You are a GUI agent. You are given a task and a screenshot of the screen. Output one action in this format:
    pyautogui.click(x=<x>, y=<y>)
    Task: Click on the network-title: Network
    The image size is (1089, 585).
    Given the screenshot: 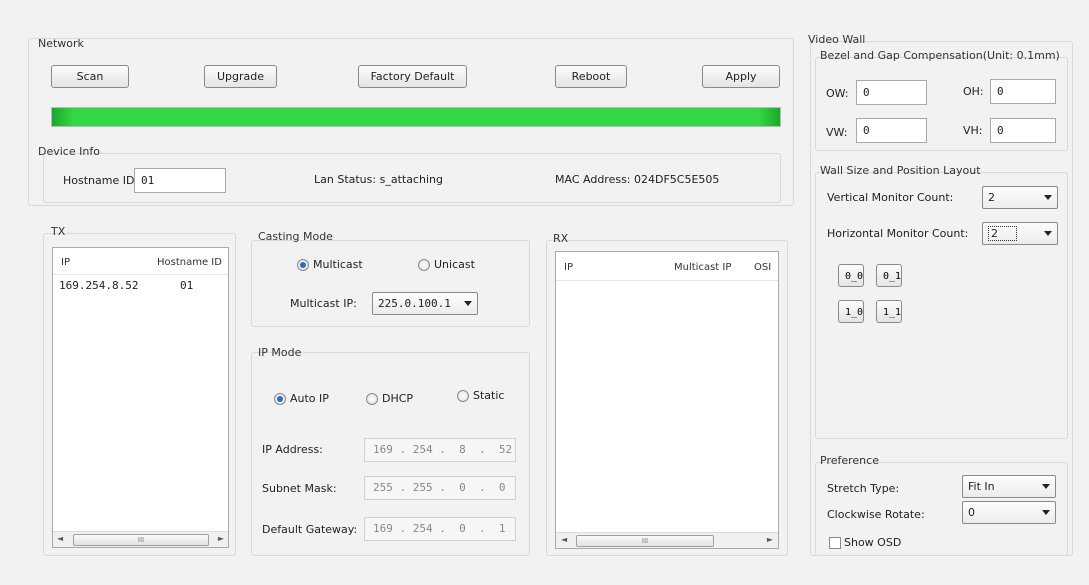 What is the action you would take?
    pyautogui.click(x=61, y=43)
    